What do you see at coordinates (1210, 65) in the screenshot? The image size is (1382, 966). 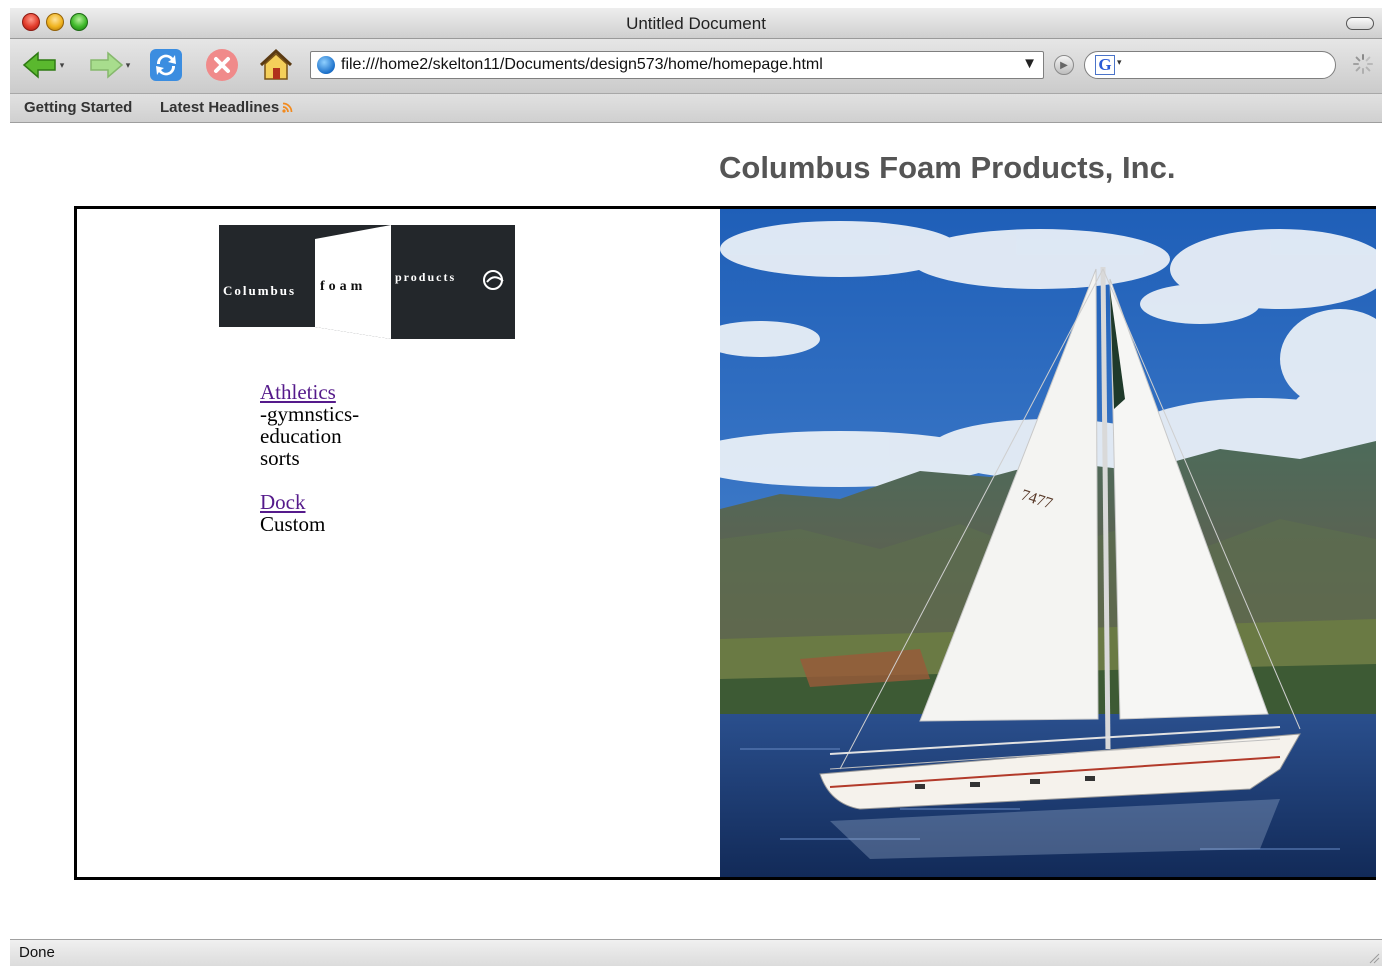 I see `search-box: G ▾` at bounding box center [1210, 65].